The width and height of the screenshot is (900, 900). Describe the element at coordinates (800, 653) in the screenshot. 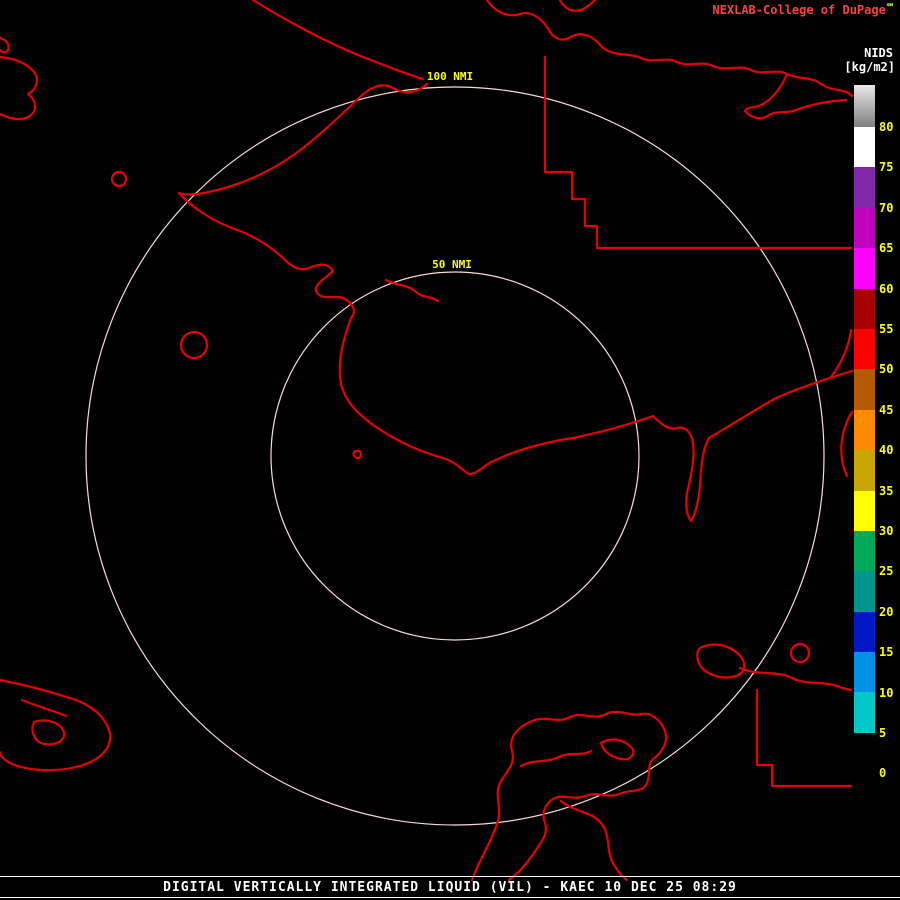

I see `lake-ring-bottomright` at that location.